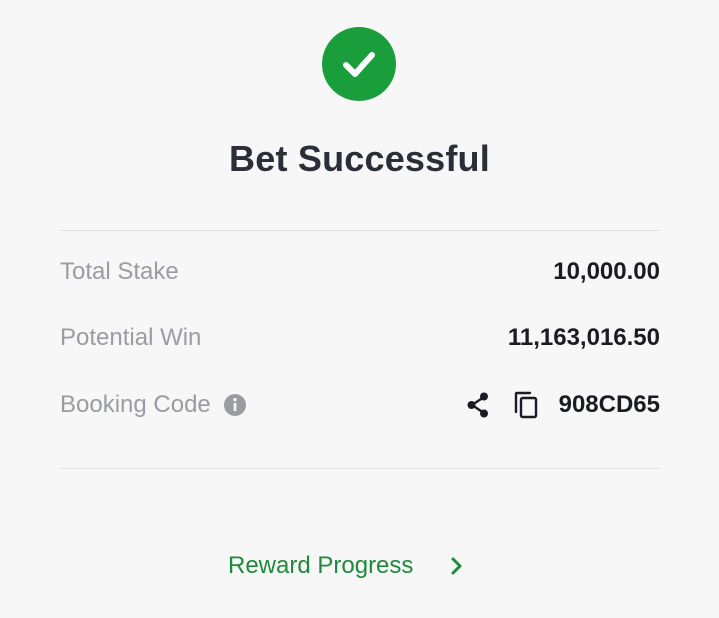 This screenshot has width=719, height=618. What do you see at coordinates (583, 337) in the screenshot?
I see `potential-win-value: 11,163,016.50` at bounding box center [583, 337].